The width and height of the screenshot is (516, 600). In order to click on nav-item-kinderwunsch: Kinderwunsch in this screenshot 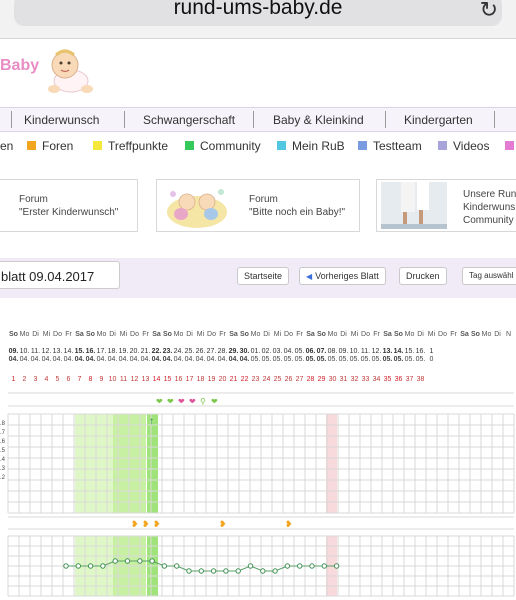, I will do `click(61, 120)`.